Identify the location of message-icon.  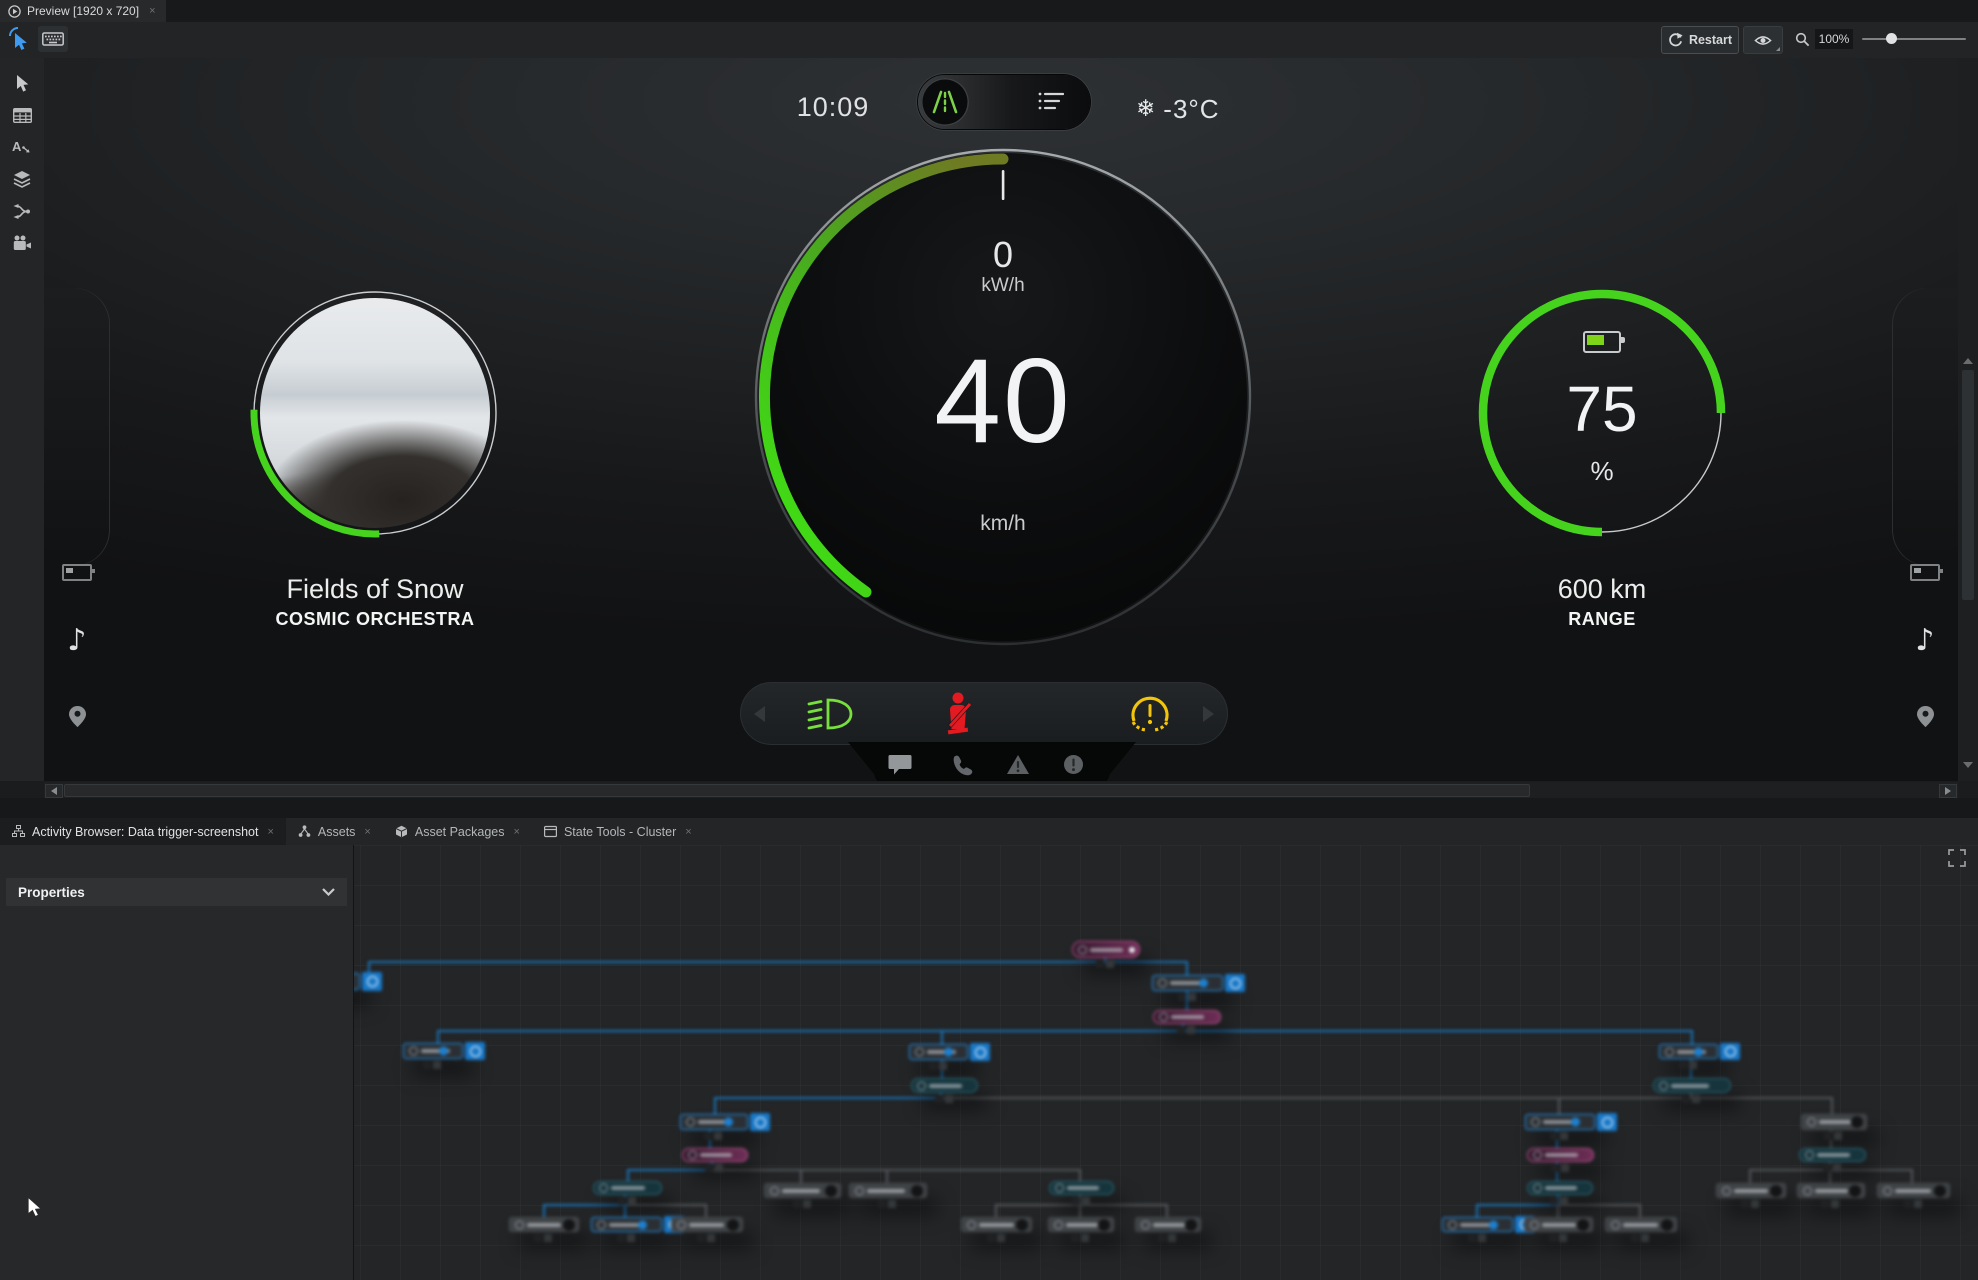
(900, 765).